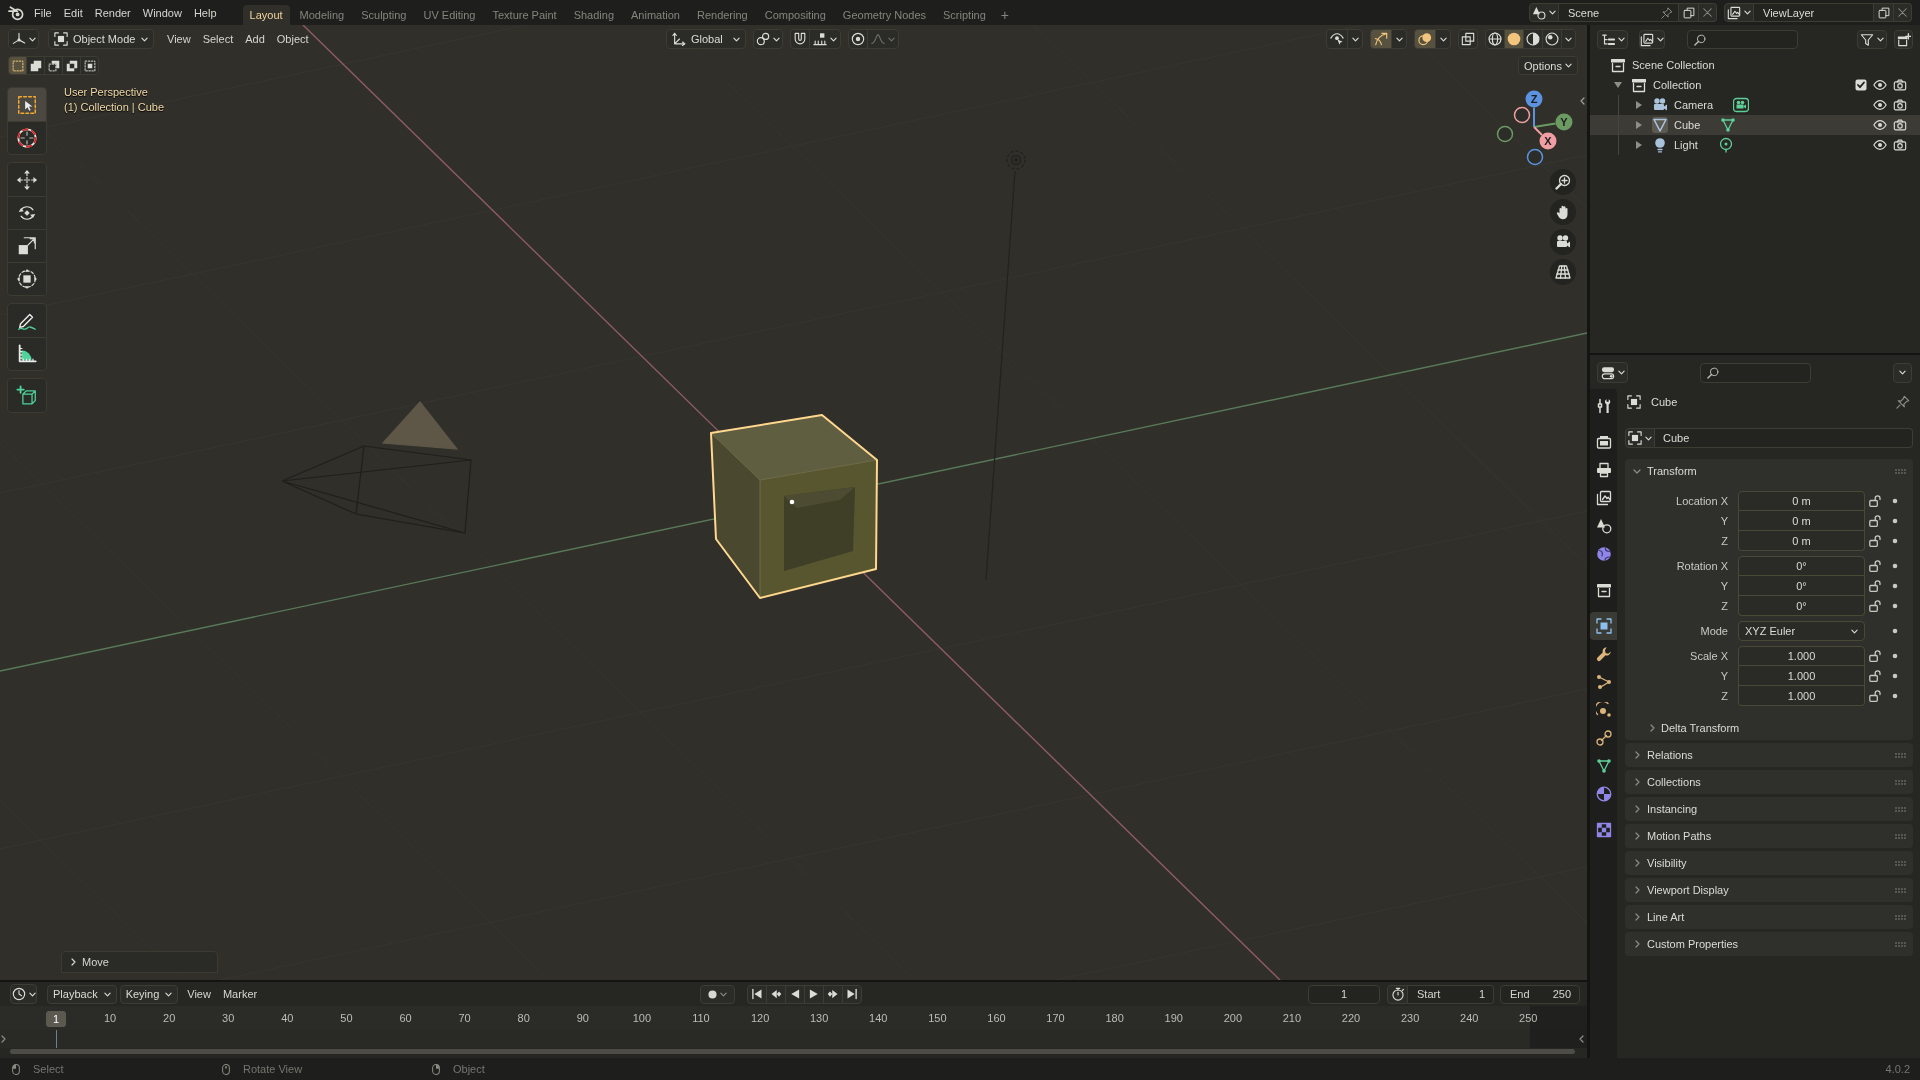 This screenshot has width=1920, height=1080. What do you see at coordinates (1755, 65) in the screenshot?
I see `outliner-row: Scene Collection` at bounding box center [1755, 65].